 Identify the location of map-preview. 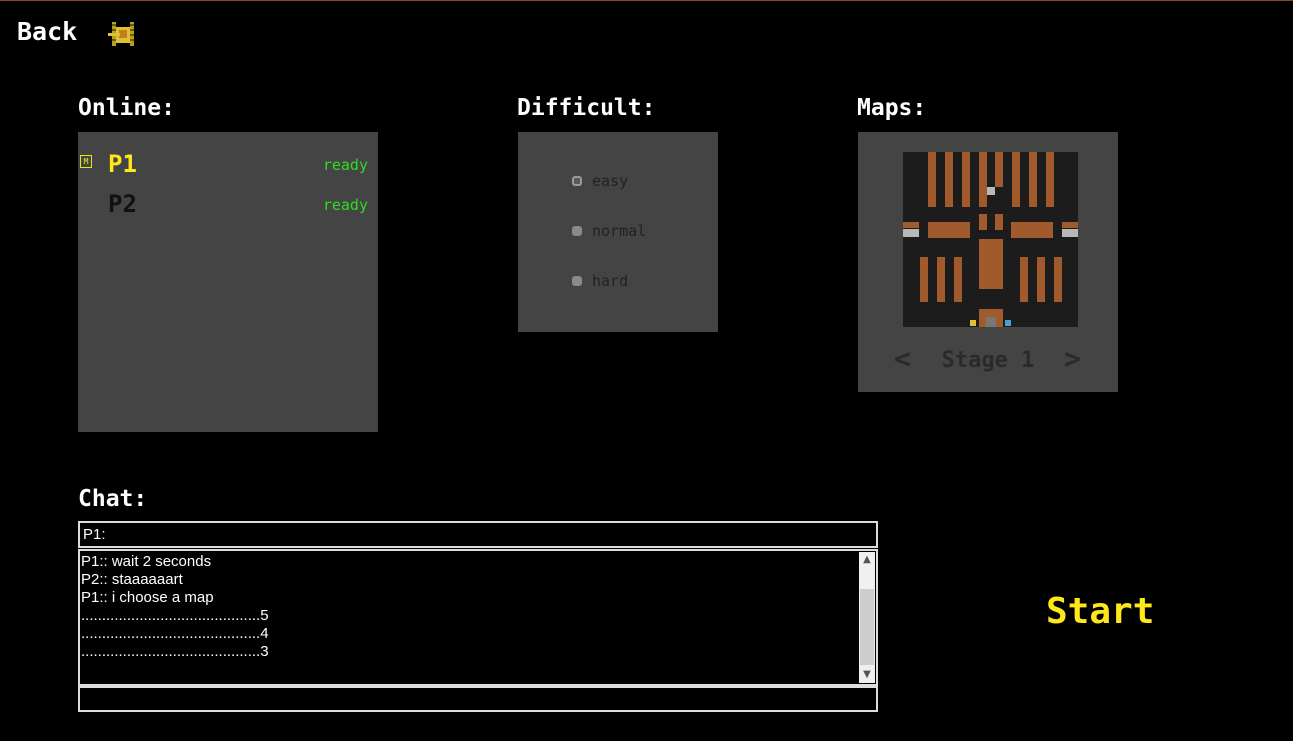
(990, 239).